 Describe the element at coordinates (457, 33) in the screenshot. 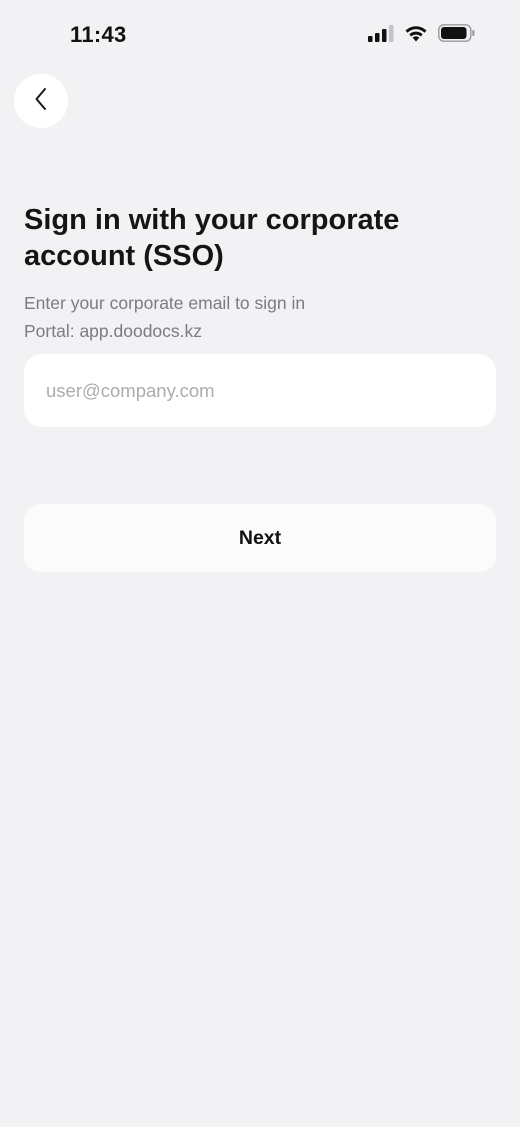

I see `battery-icon` at that location.